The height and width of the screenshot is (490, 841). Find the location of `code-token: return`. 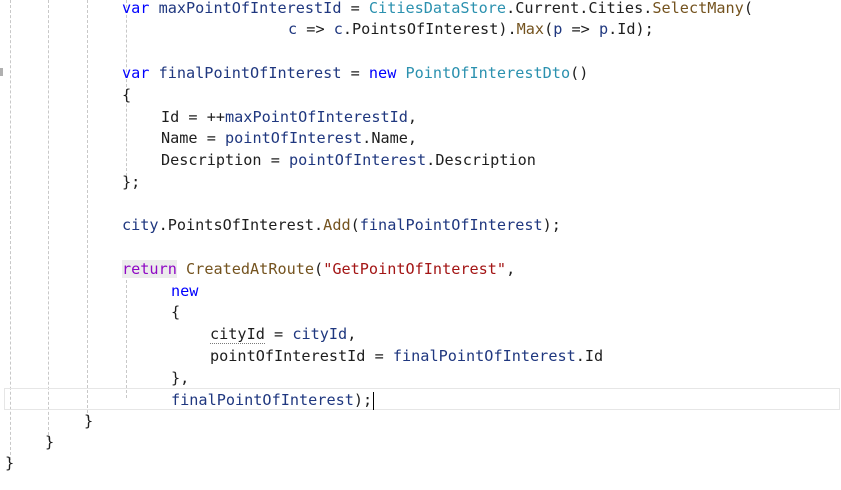

code-token: return is located at coordinates (149, 269).